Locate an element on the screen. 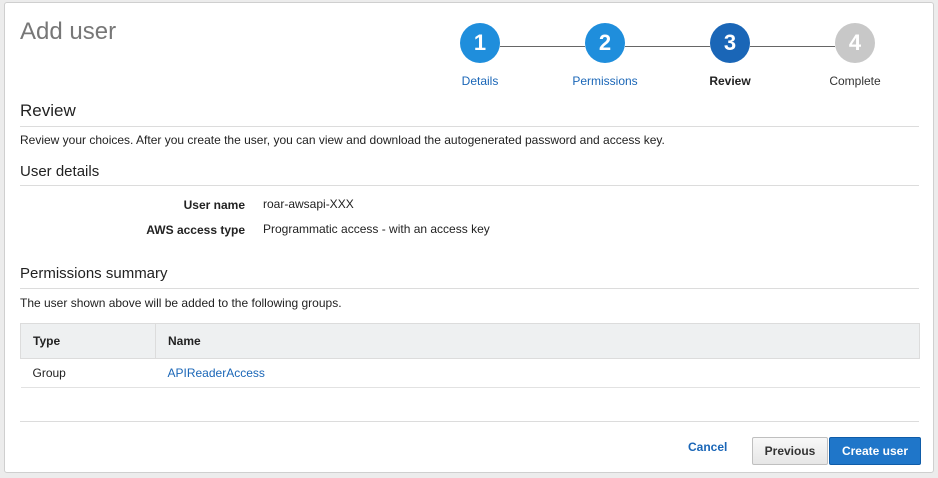 This screenshot has height=478, width=938. step-4-circle: 4 is located at coordinates (855, 43).